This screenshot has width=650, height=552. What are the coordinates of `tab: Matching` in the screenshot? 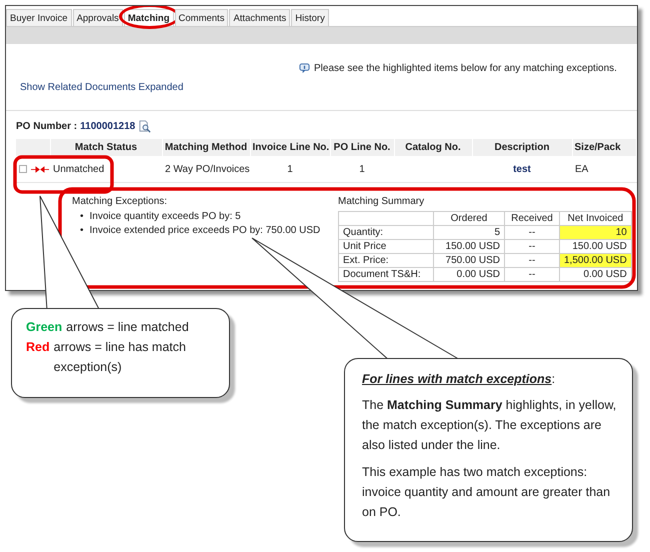 It's located at (149, 17).